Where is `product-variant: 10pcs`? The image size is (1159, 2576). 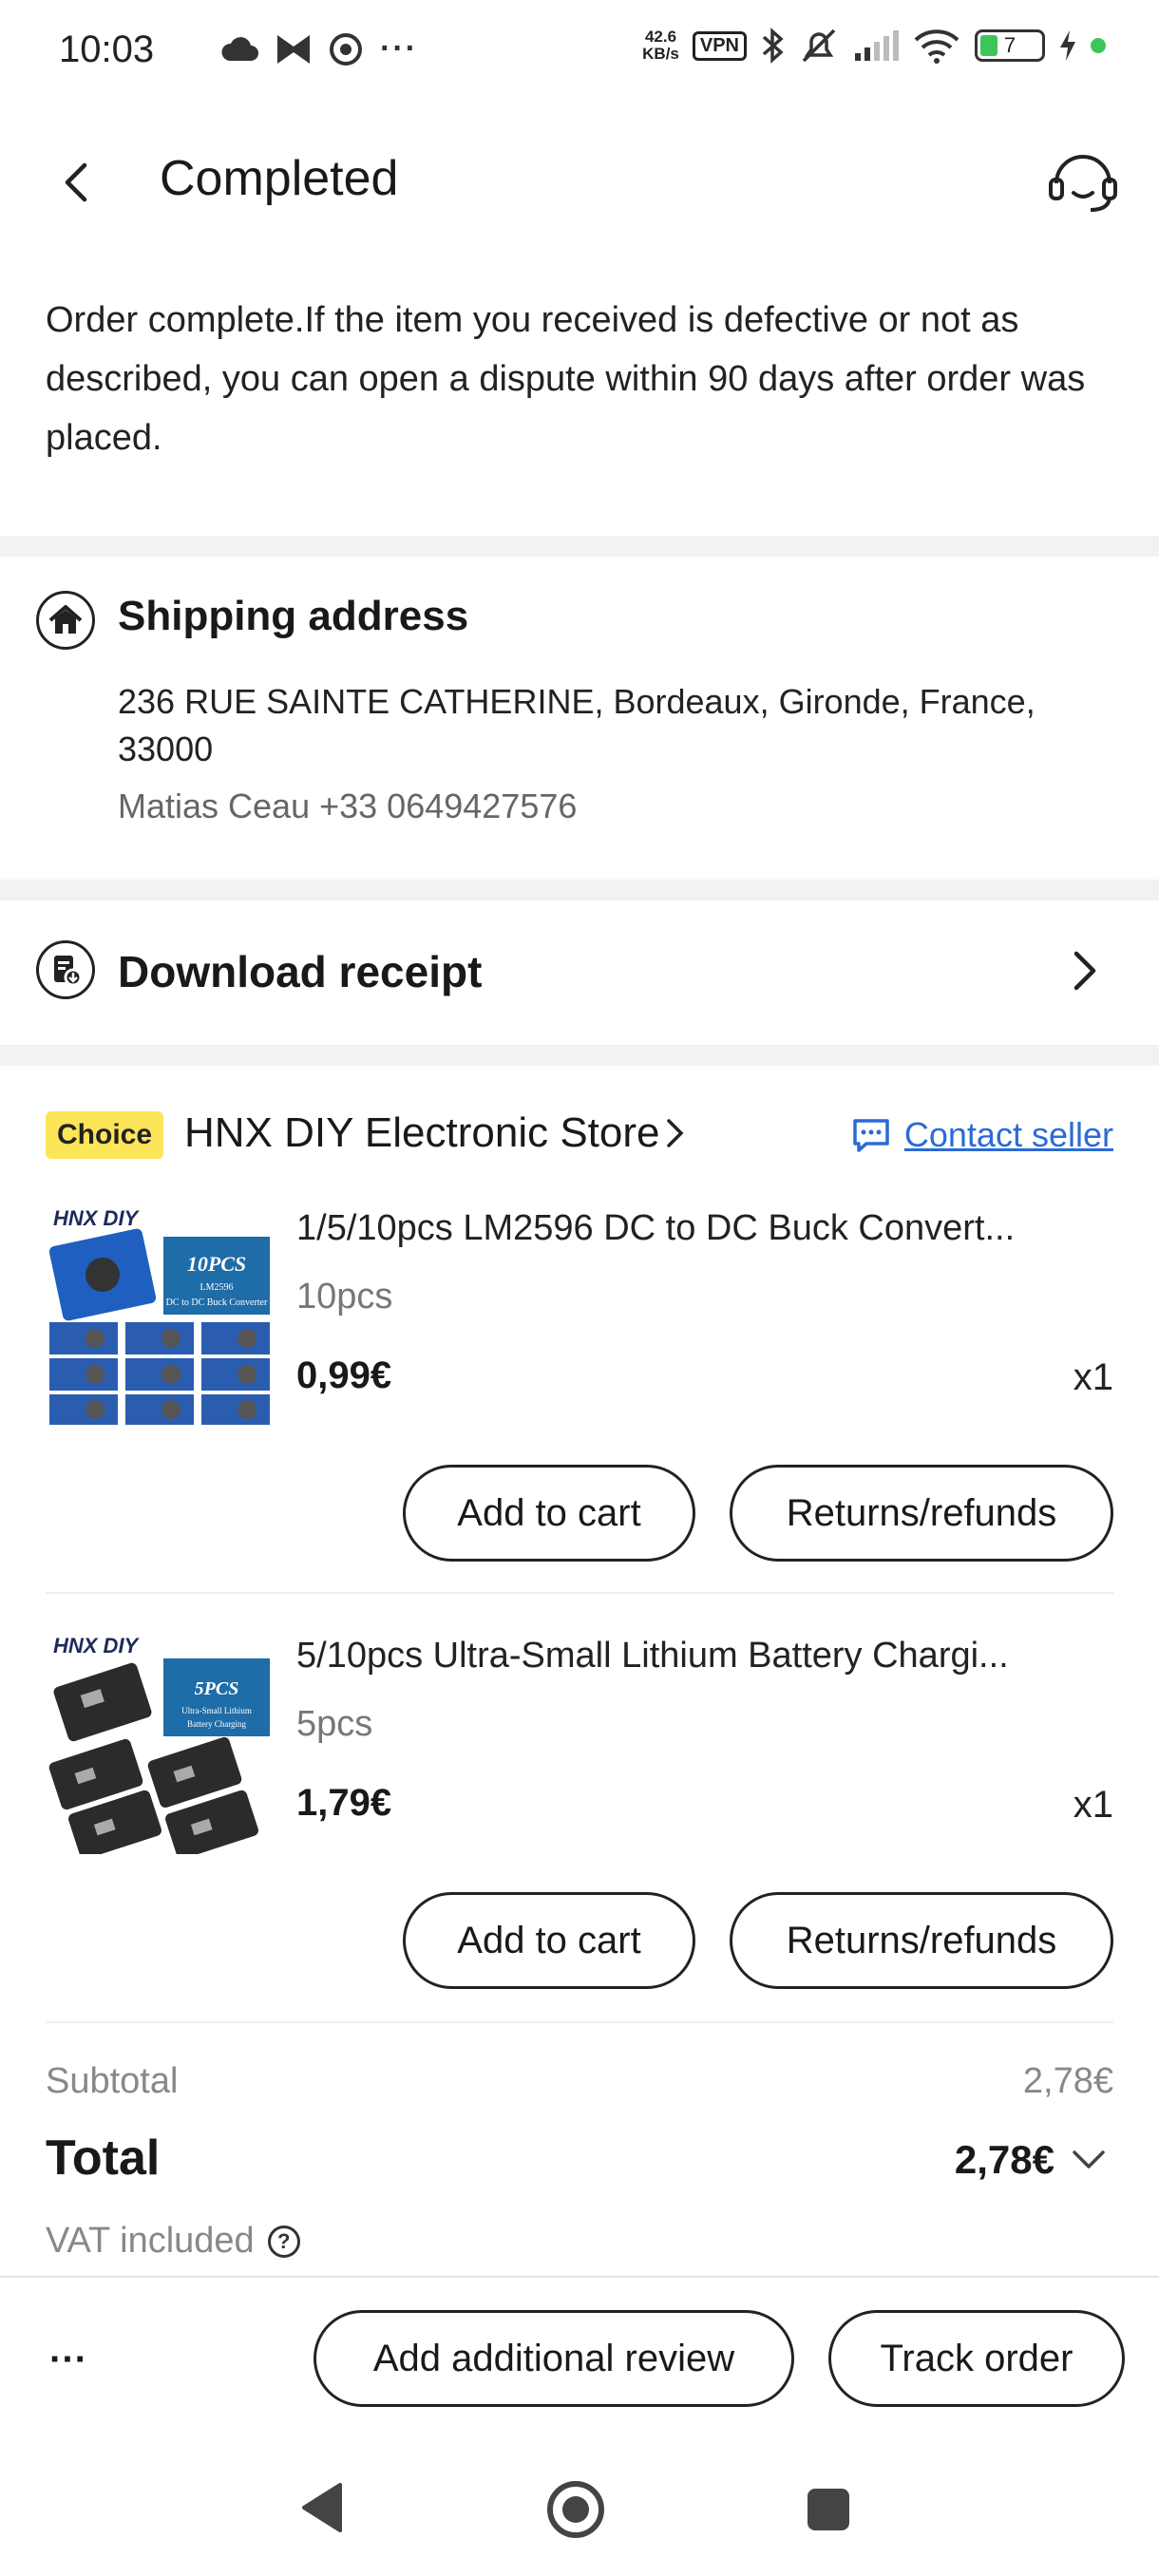
product-variant: 10pcs is located at coordinates (344, 1296).